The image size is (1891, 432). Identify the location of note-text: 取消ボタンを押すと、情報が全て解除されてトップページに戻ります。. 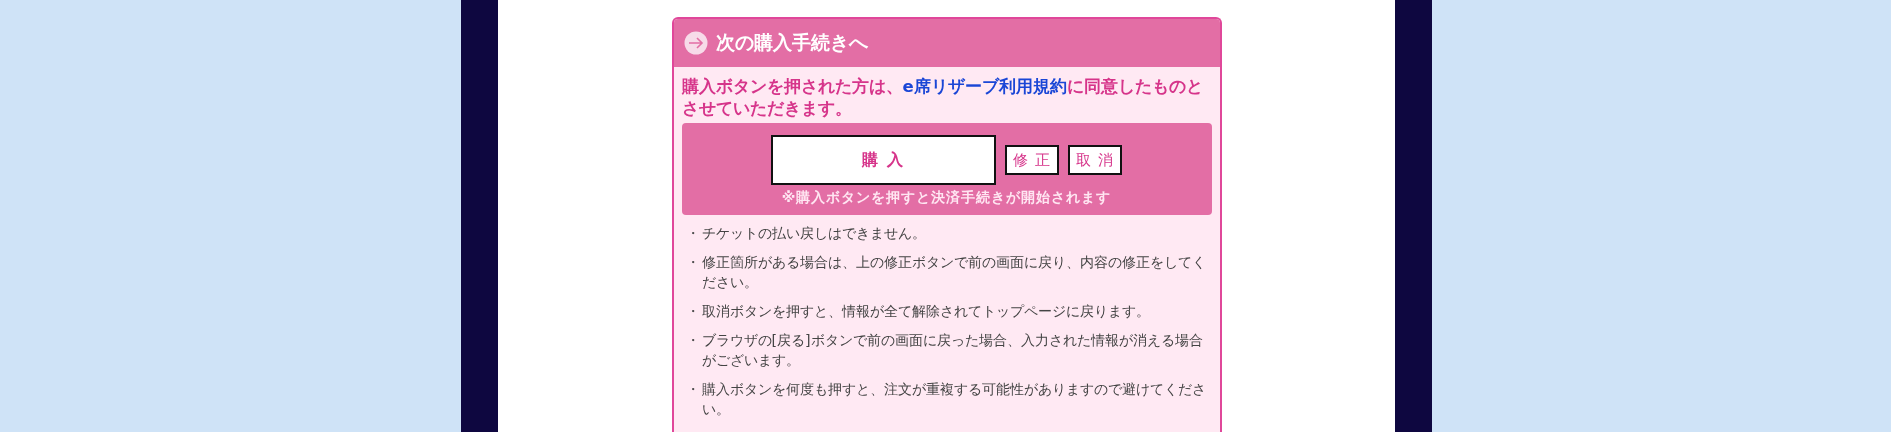
(925, 311).